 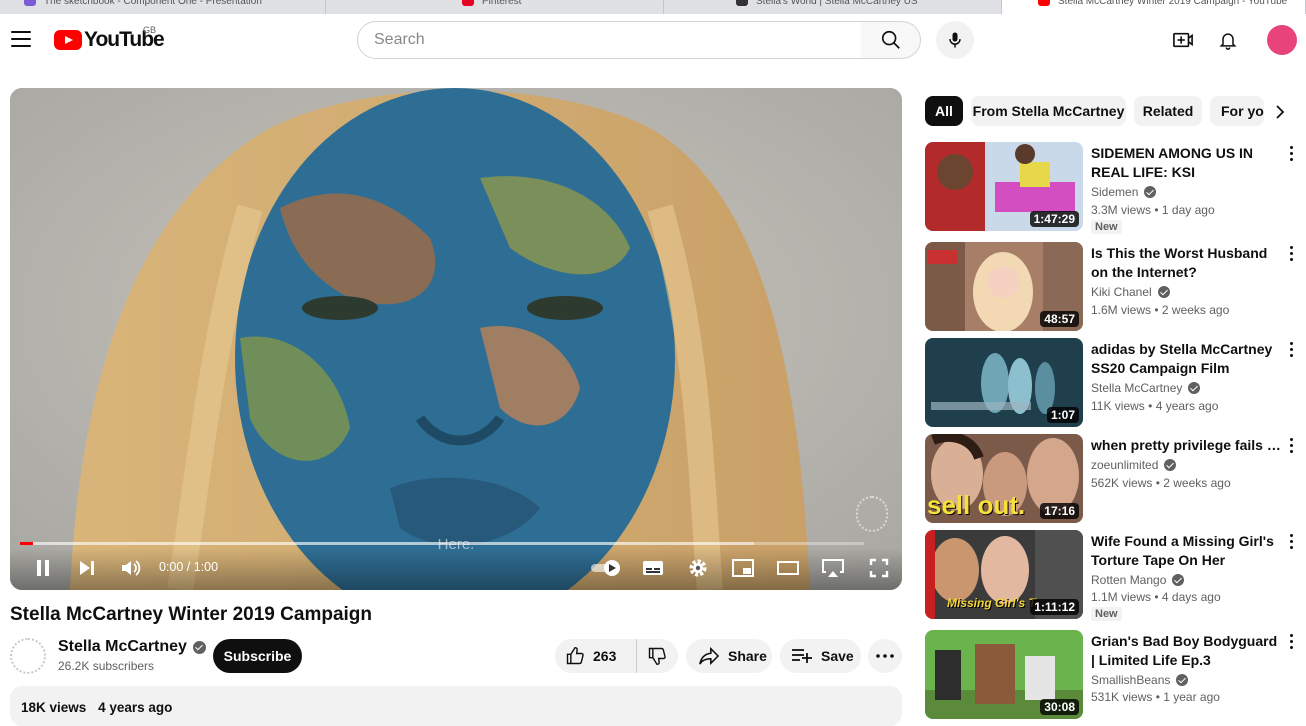 I want to click on browser-tab: Stella's World | Stella McCartney US, so click(x=833, y=7).